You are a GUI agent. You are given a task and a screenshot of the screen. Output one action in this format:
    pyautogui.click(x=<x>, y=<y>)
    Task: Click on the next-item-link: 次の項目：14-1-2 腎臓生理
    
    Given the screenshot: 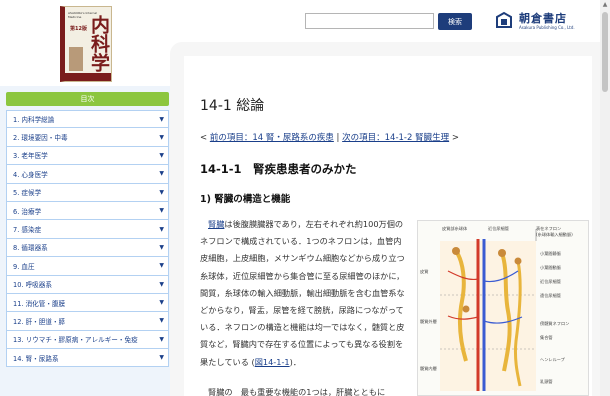 What is the action you would take?
    pyautogui.click(x=395, y=138)
    